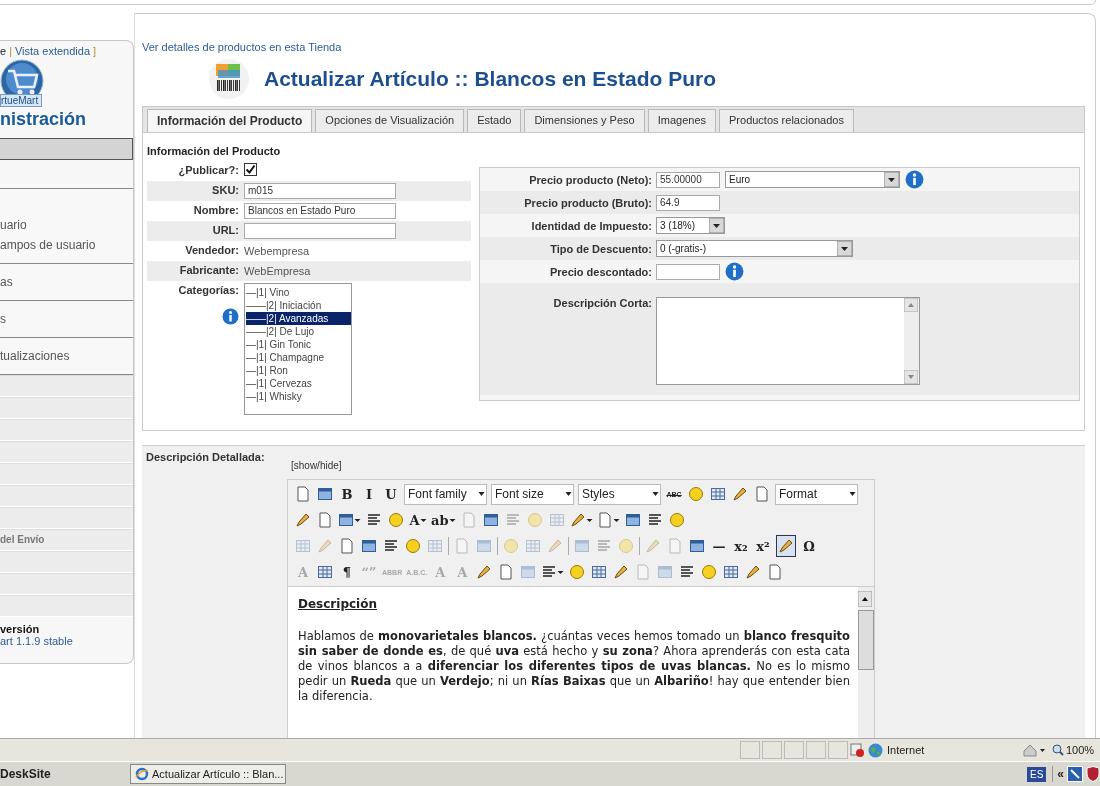 This screenshot has height=786, width=1100. What do you see at coordinates (320, 191) in the screenshot?
I see `text-field: m015` at bounding box center [320, 191].